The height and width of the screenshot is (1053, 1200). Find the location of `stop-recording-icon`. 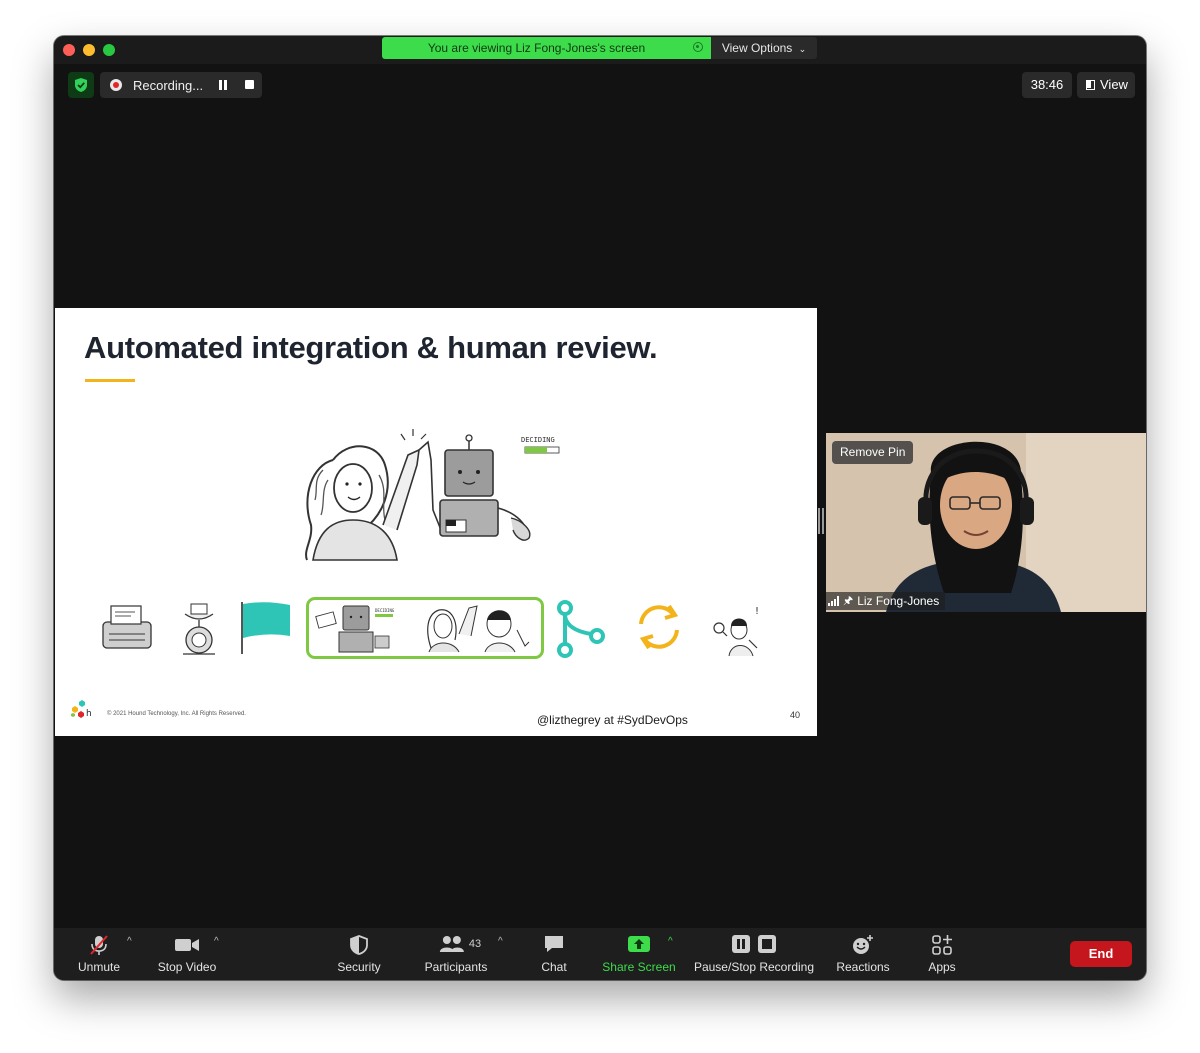

stop-recording-icon is located at coordinates (249, 84).